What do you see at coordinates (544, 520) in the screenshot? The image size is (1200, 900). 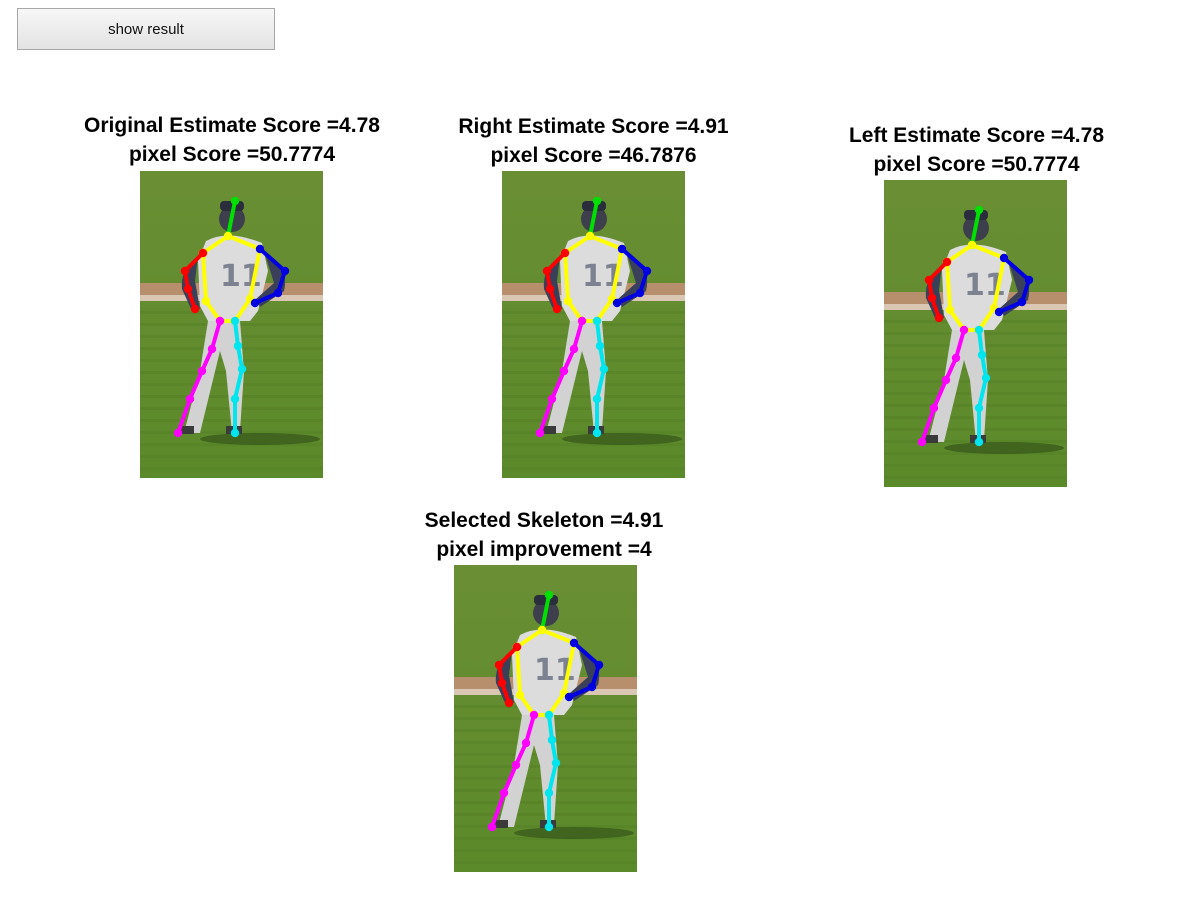 I see `selected-skeleton-score-label: Selected Skeleton =4.91` at bounding box center [544, 520].